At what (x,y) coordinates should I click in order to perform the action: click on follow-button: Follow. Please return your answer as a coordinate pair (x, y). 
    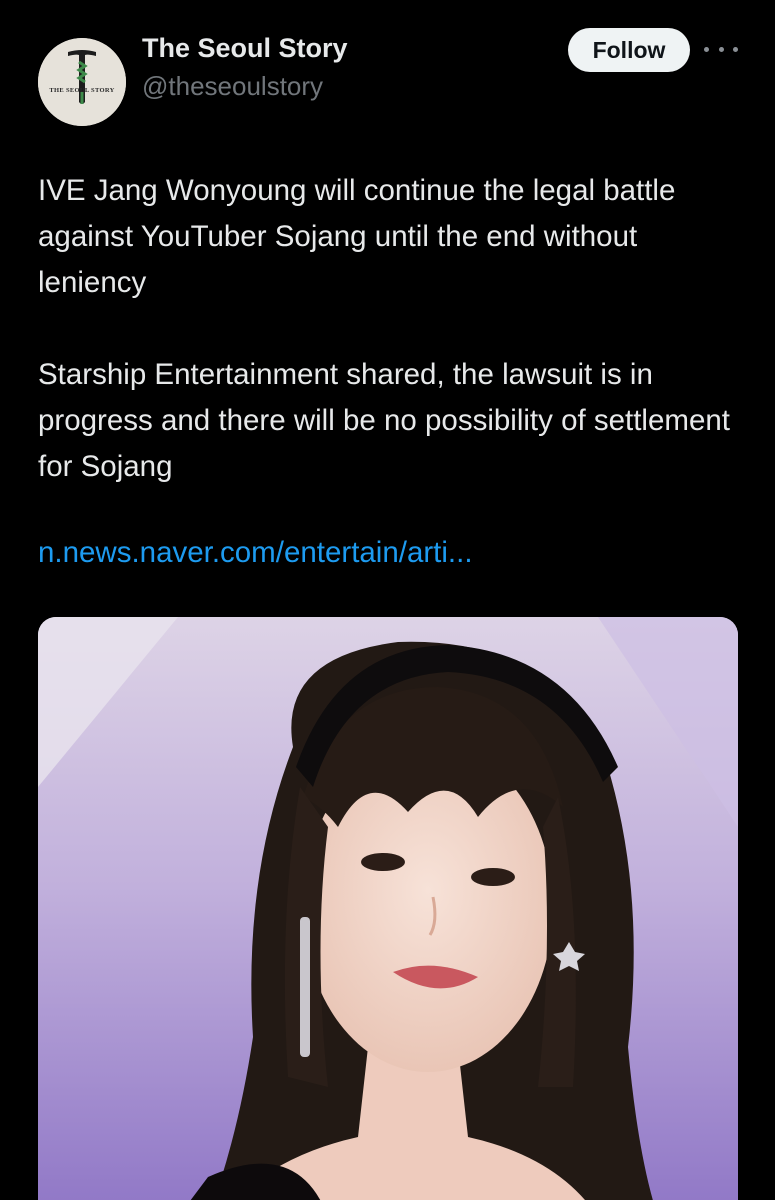
    Looking at the image, I should click on (629, 50).